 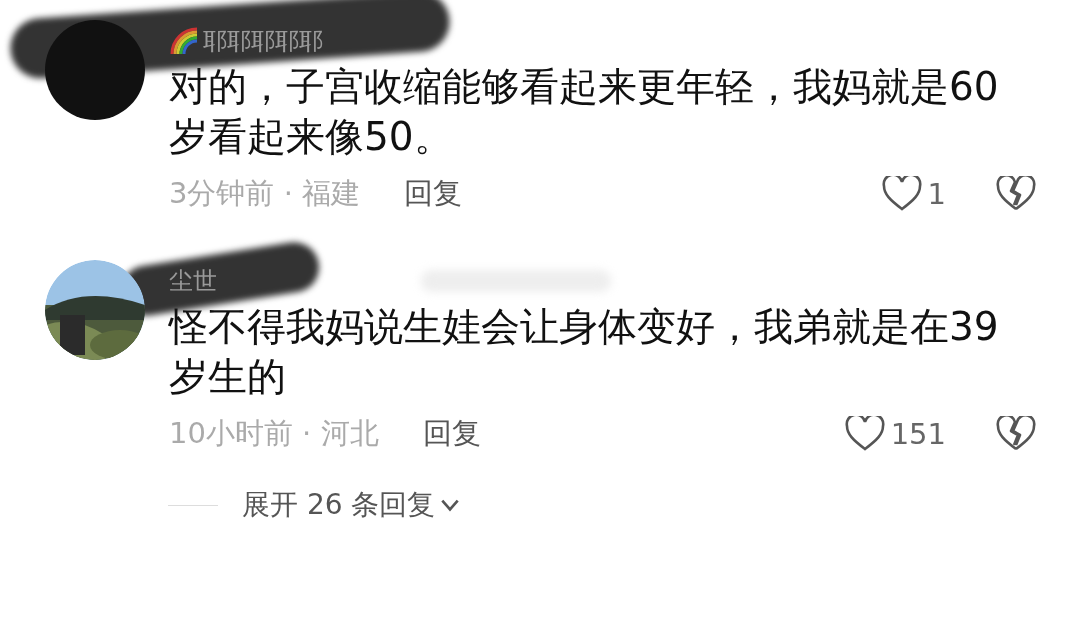 What do you see at coordinates (352, 505) in the screenshot?
I see `expand-replies-button: 展开 26 条回复` at bounding box center [352, 505].